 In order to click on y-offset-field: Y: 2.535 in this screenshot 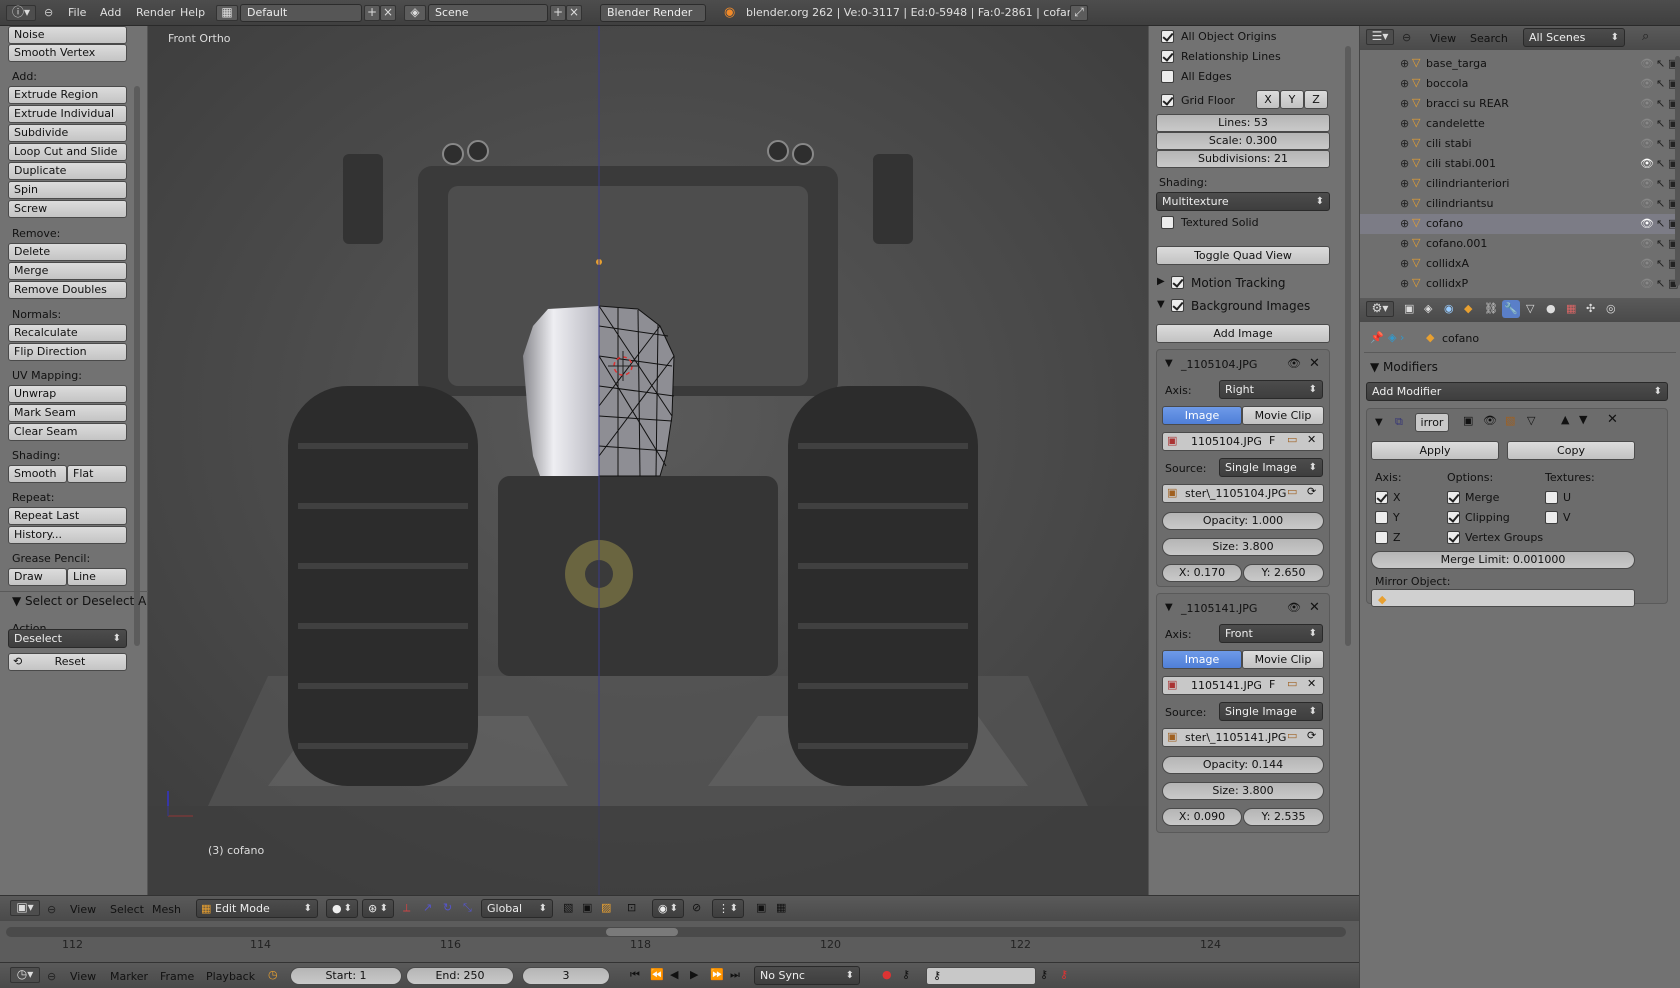, I will do `click(1283, 817)`.